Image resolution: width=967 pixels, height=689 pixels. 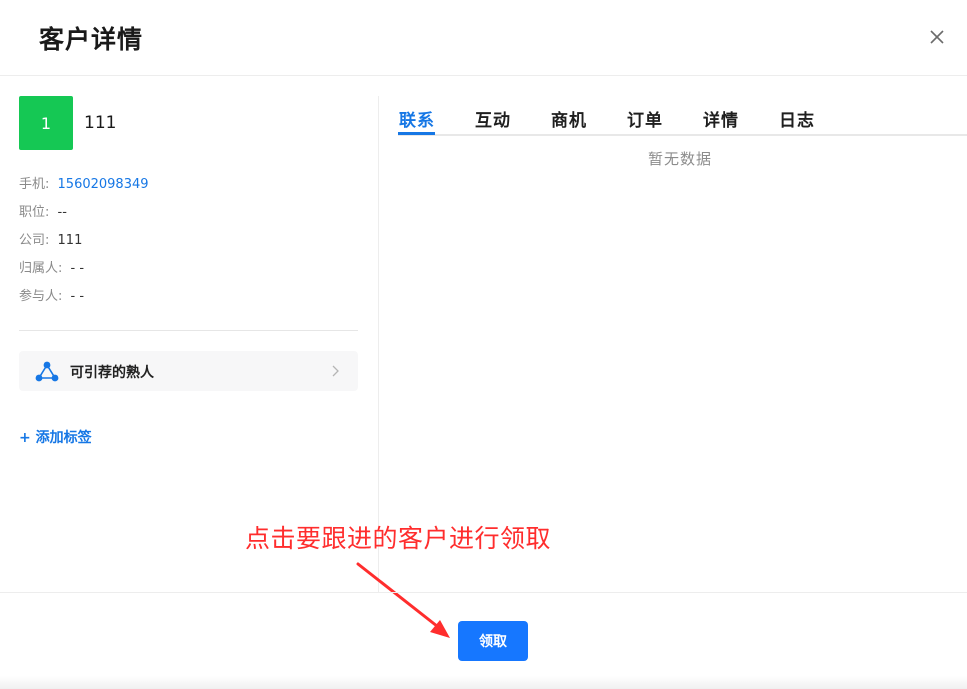 I want to click on tab-contact: 联系, so click(x=417, y=118).